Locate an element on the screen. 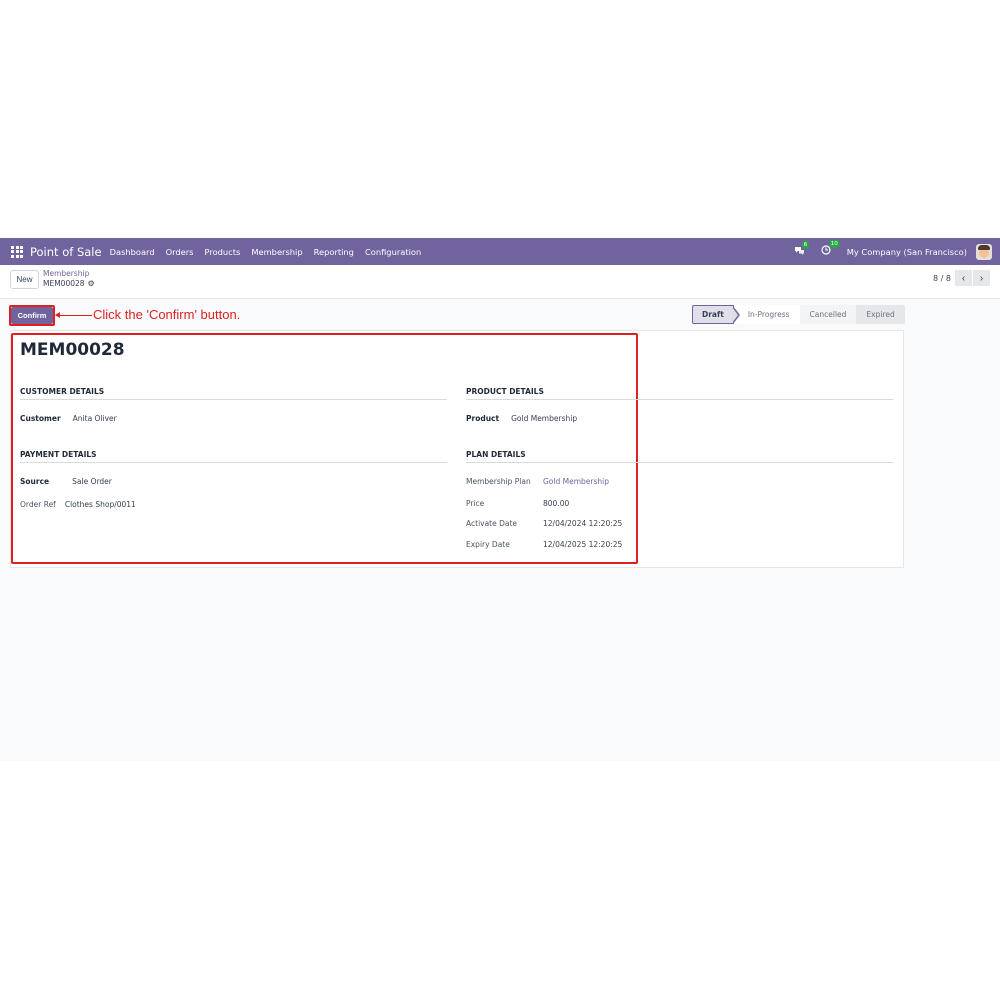 The width and height of the screenshot is (1000, 1000). expiry-date-field: Expiry Date 12/04/2025 12:20:25 is located at coordinates (544, 544).